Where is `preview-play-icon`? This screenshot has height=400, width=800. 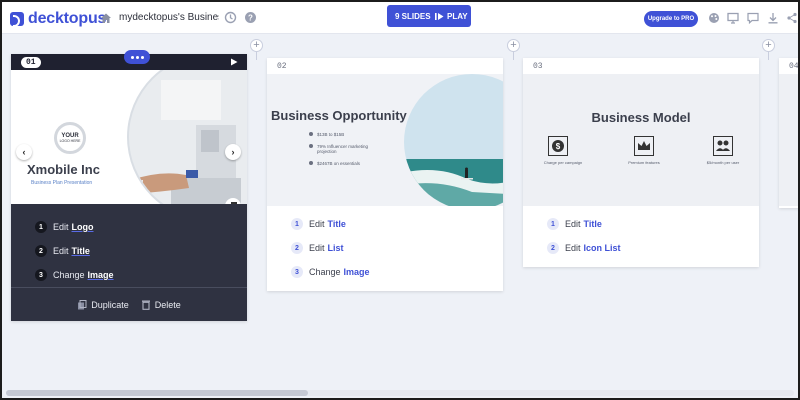
preview-play-icon is located at coordinates (234, 62).